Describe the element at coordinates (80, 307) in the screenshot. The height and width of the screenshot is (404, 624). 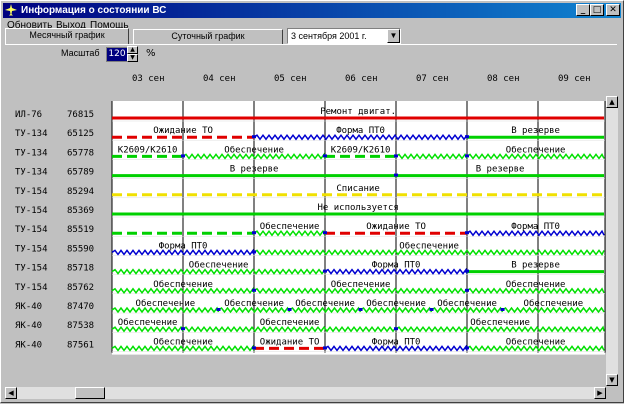
I see `aircraft-reg: 87470` at that location.